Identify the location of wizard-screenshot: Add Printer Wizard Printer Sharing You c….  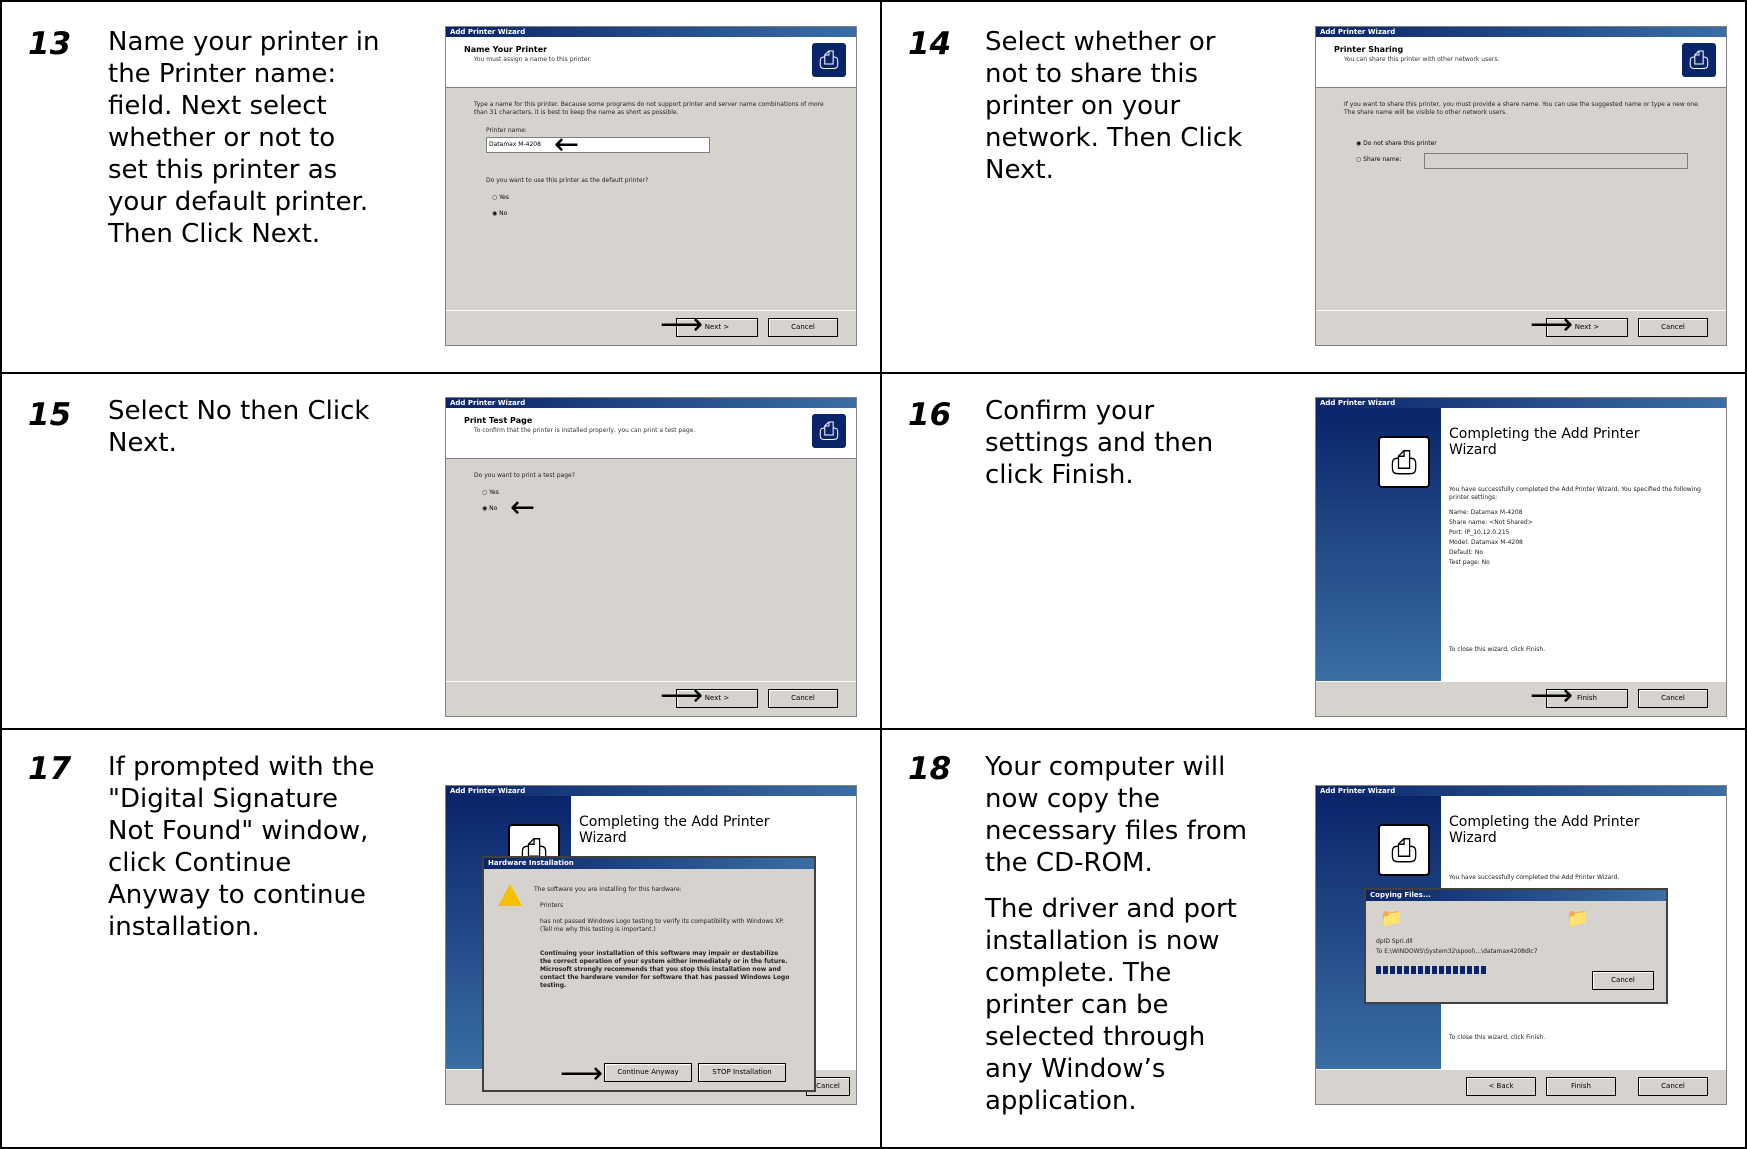
(1521, 186).